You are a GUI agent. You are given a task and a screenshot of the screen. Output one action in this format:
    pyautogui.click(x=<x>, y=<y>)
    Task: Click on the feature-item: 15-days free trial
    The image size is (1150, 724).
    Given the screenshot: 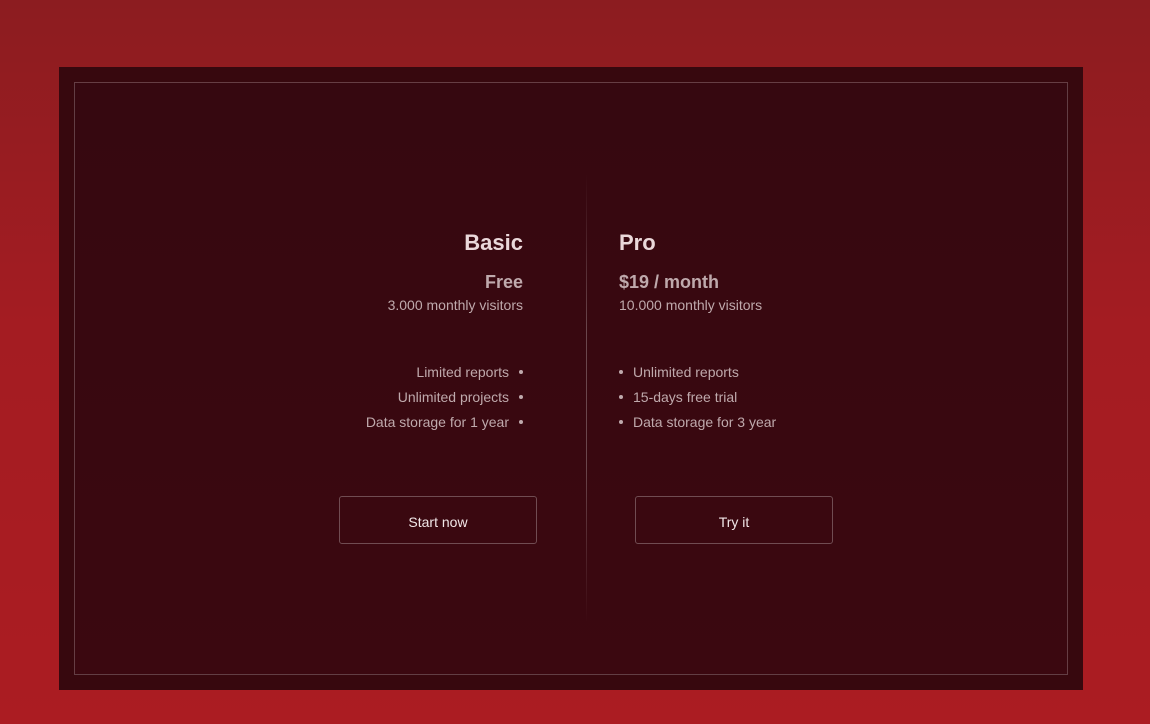 What is the action you would take?
    pyautogui.click(x=749, y=397)
    